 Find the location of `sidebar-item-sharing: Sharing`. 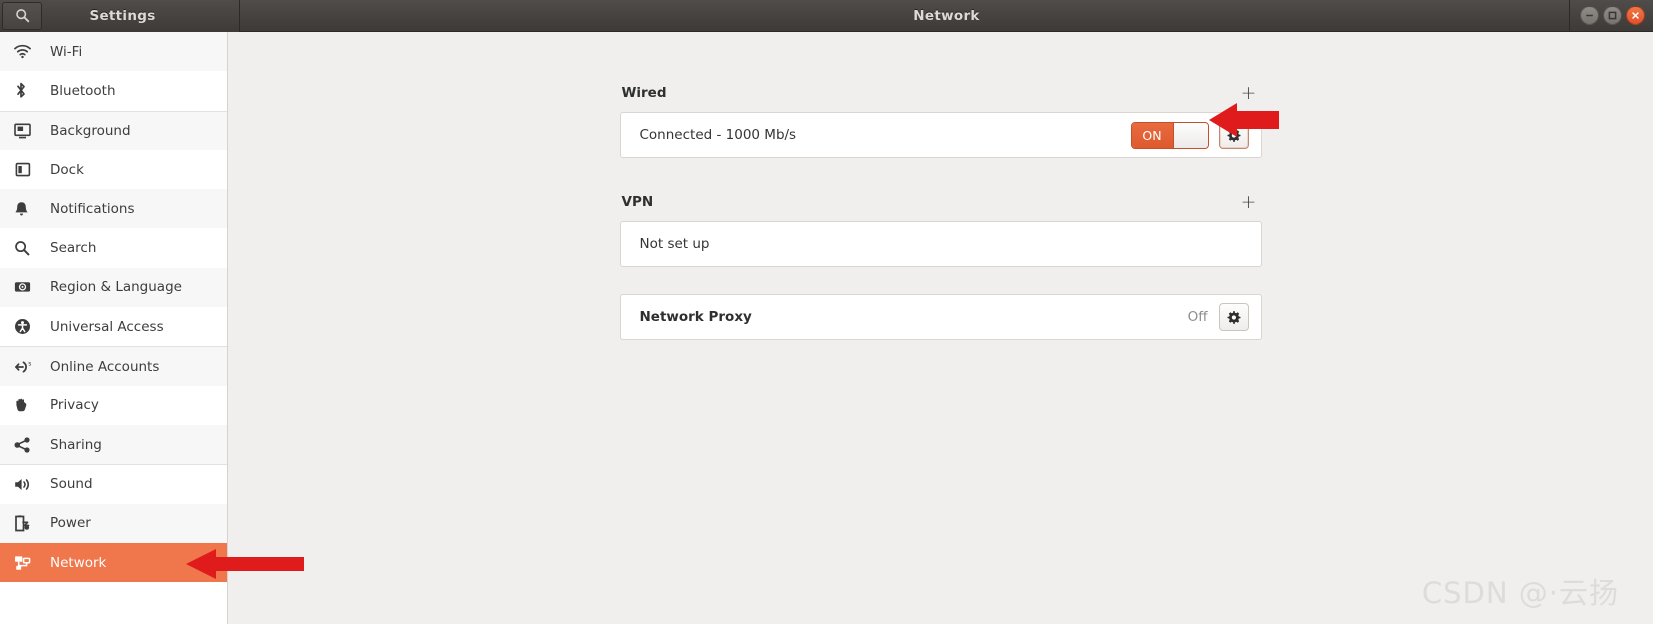

sidebar-item-sharing: Sharing is located at coordinates (113, 444).